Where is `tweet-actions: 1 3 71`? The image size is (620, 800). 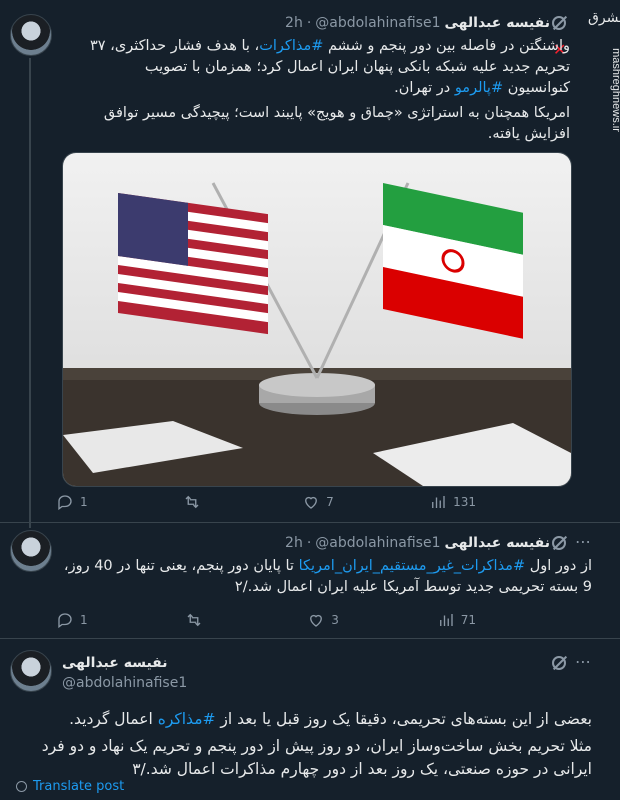
tweet-actions: 1 3 71 is located at coordinates (266, 620).